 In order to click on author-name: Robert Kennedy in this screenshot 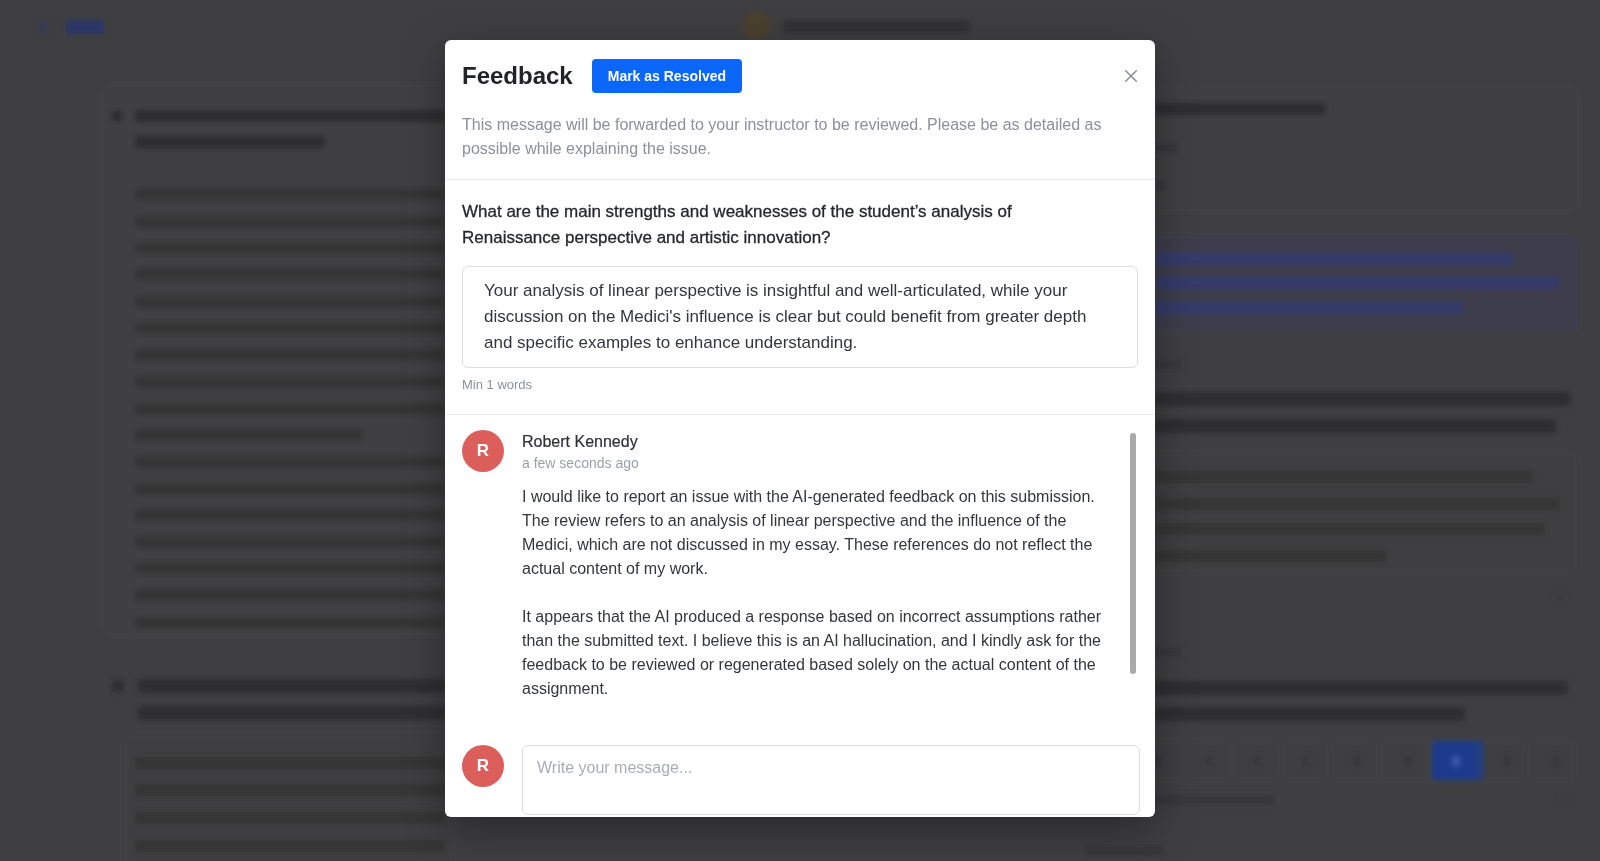, I will do `click(580, 442)`.